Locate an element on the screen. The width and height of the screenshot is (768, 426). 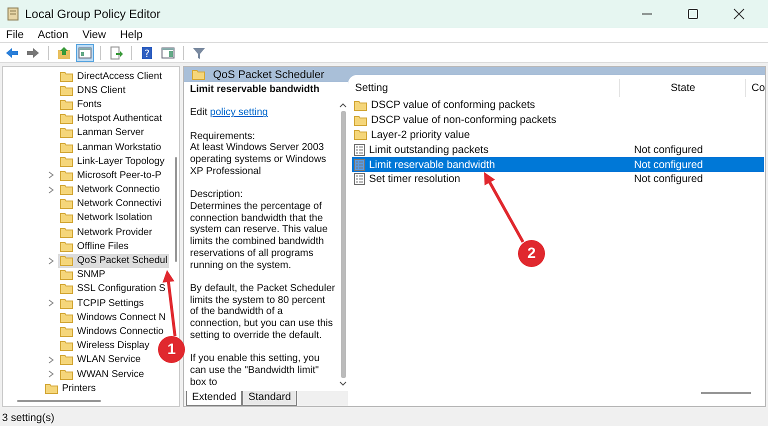
tree-item: DNS Client is located at coordinates (93, 90).